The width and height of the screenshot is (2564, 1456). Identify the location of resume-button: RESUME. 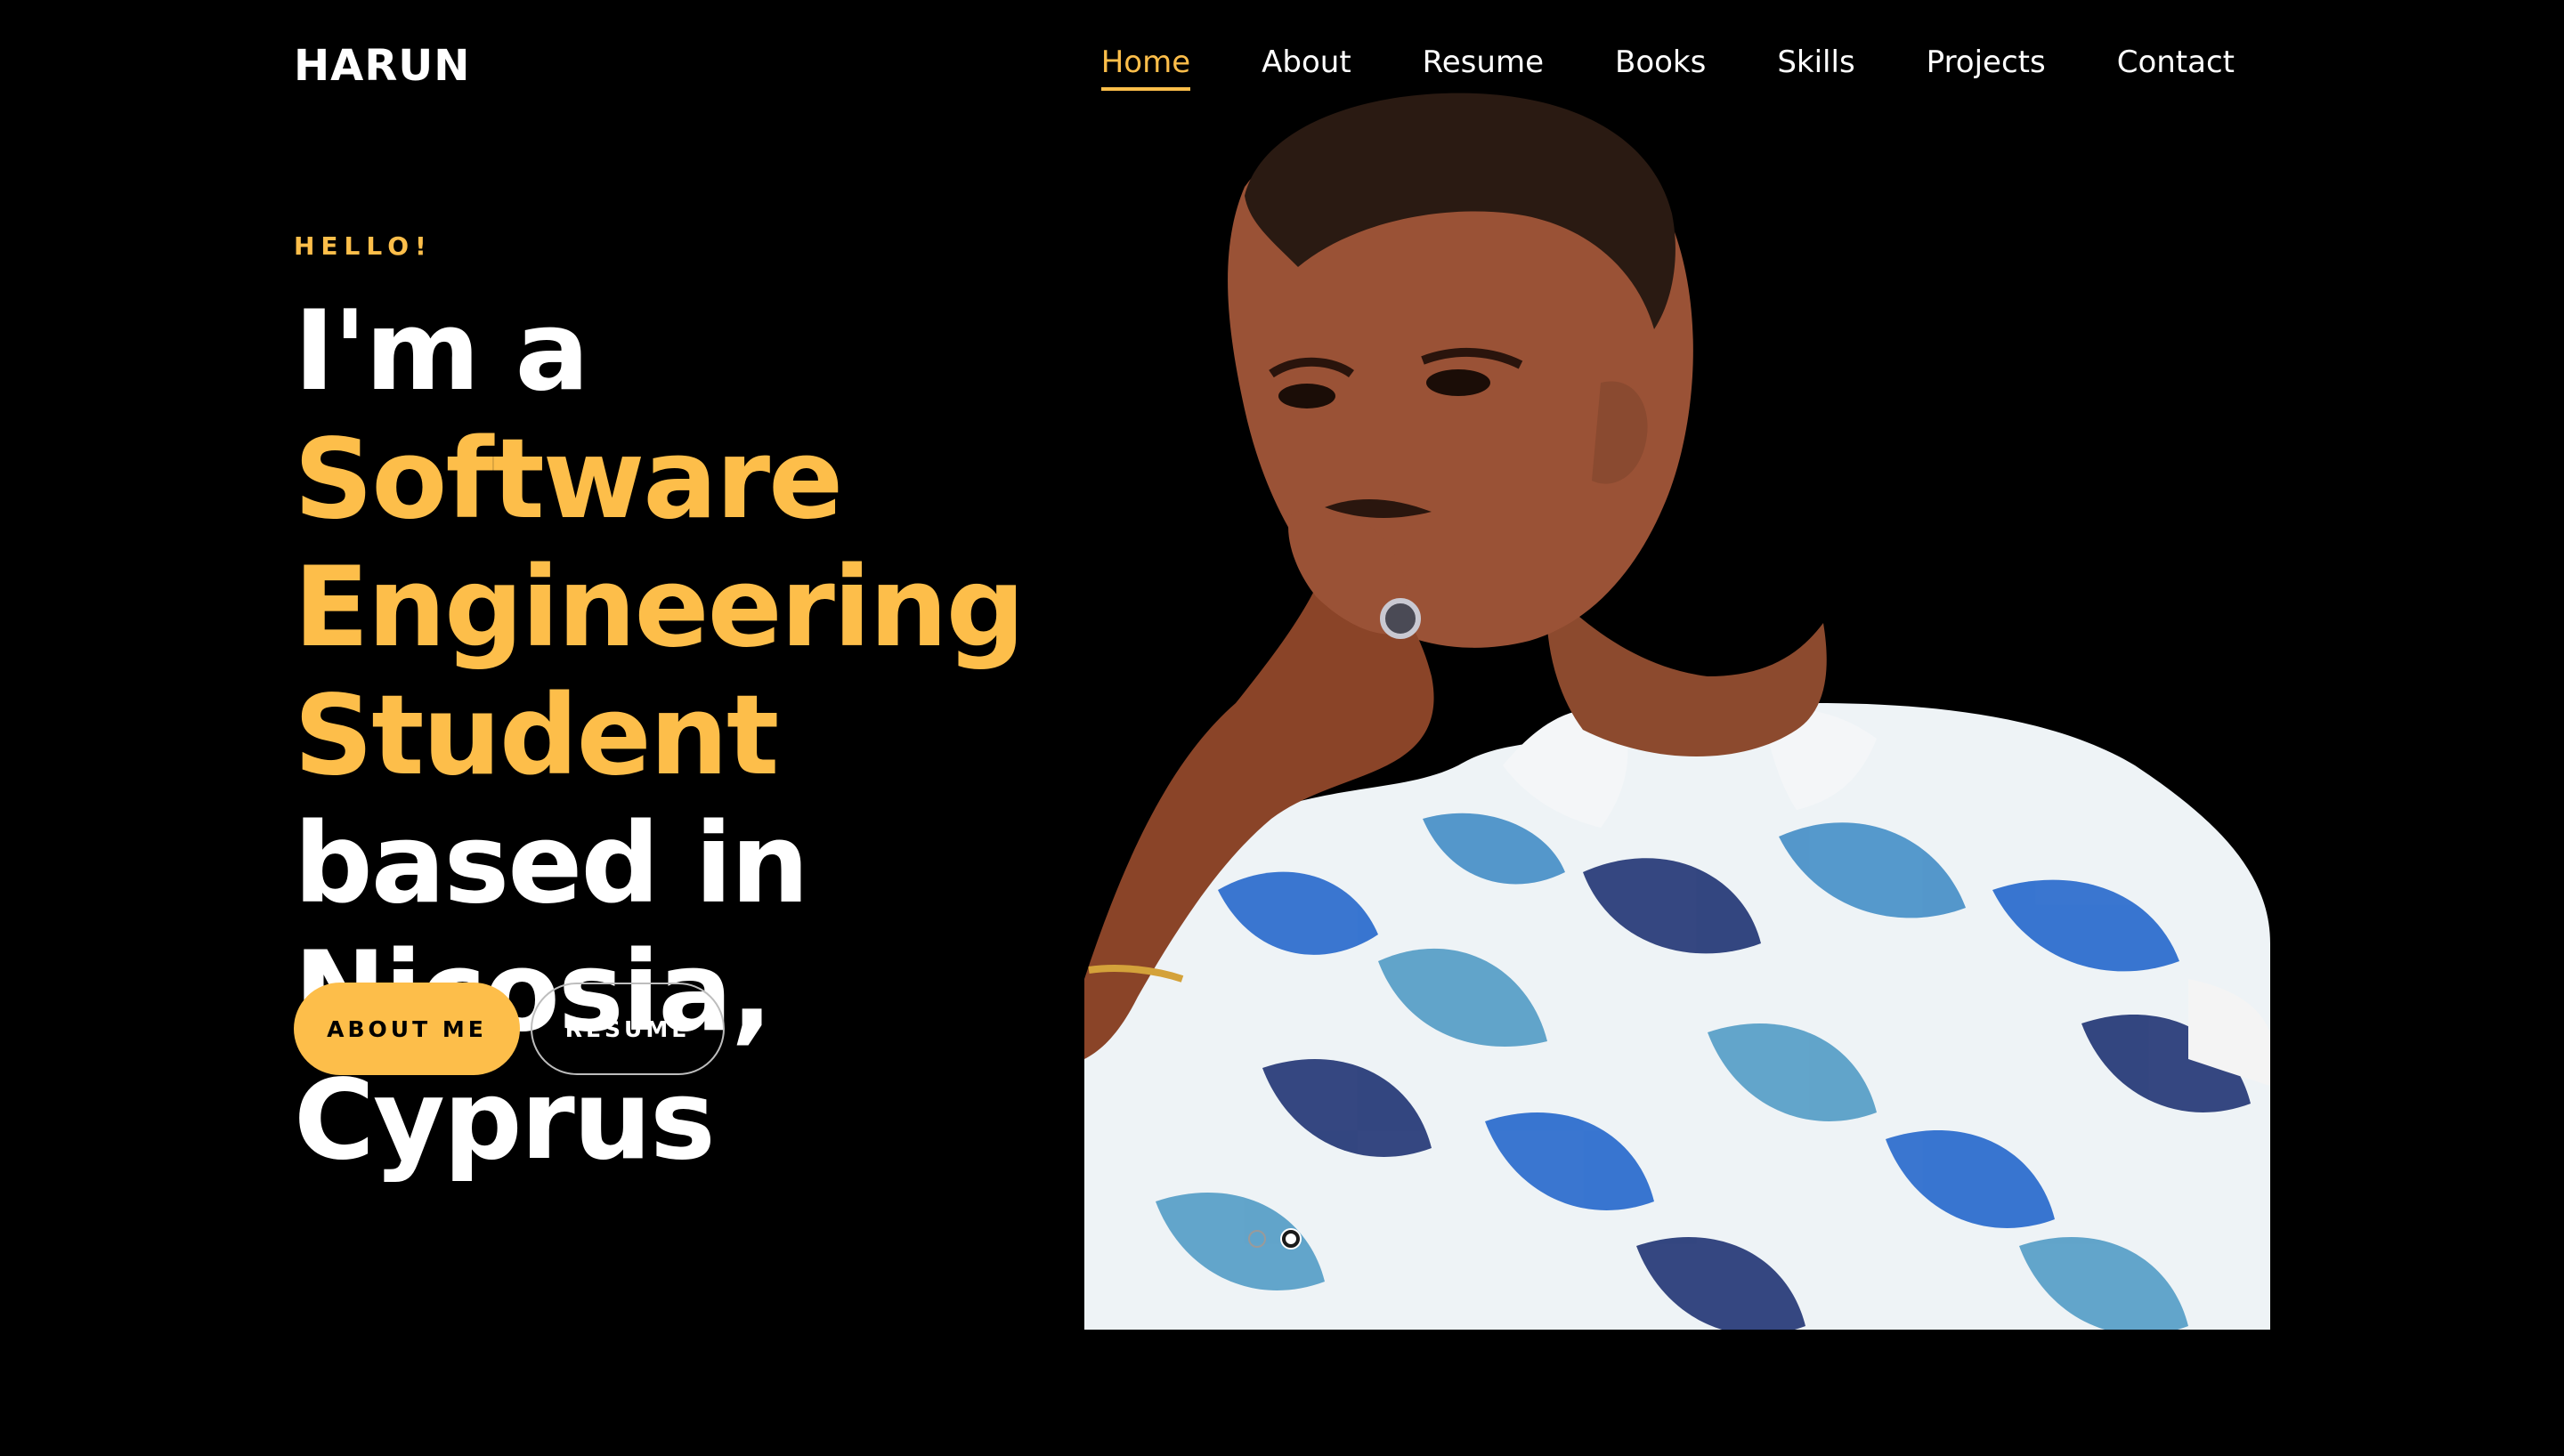
(628, 1029).